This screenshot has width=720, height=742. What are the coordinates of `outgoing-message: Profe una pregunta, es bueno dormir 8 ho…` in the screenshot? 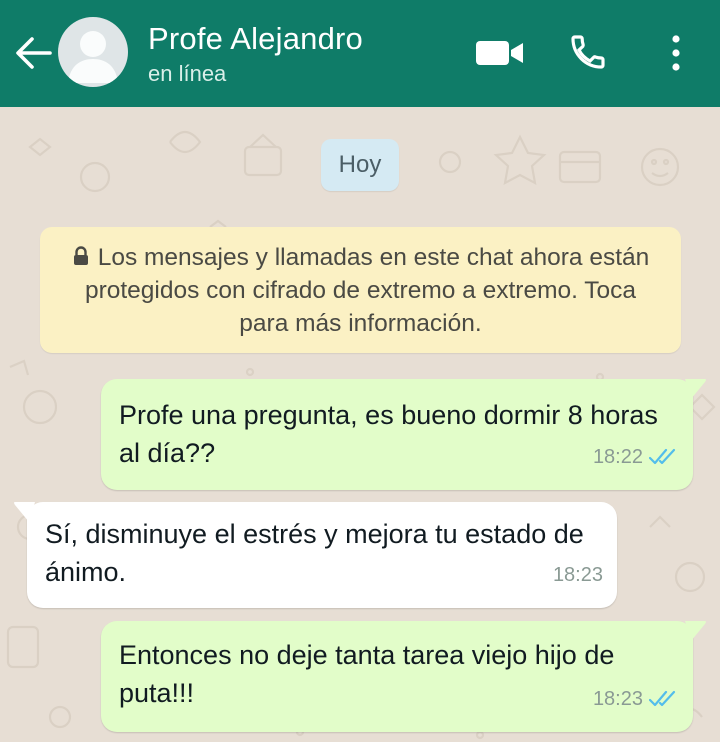 It's located at (403, 434).